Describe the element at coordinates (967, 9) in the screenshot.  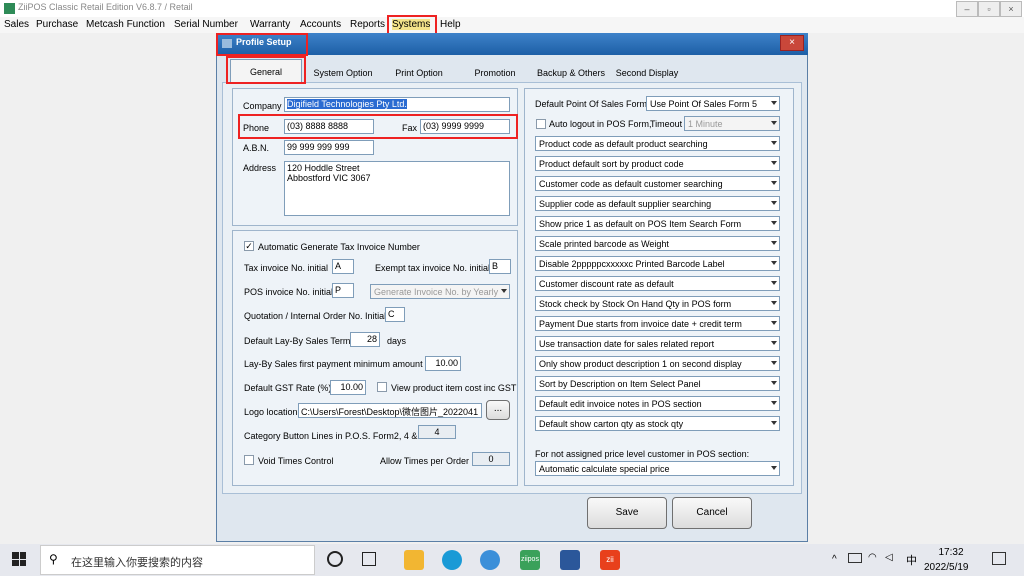
I see `minimize-button: –` at that location.